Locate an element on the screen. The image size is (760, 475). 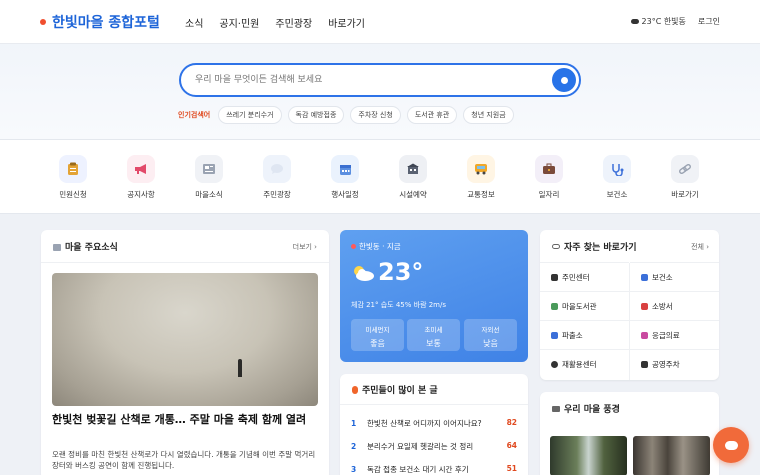
weather-box-finedust: 초미세 보통 is located at coordinates (433, 335).